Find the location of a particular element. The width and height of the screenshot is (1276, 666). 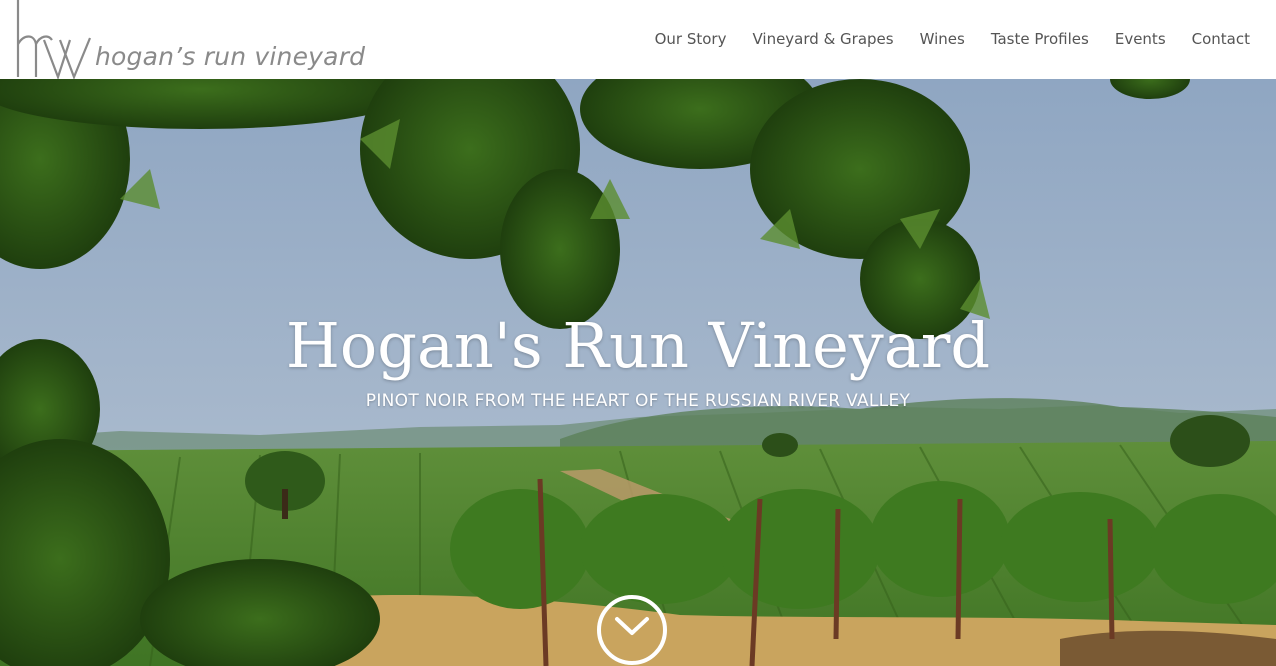

hero-title: Hogan's Run Vineyard is located at coordinates (638, 345).